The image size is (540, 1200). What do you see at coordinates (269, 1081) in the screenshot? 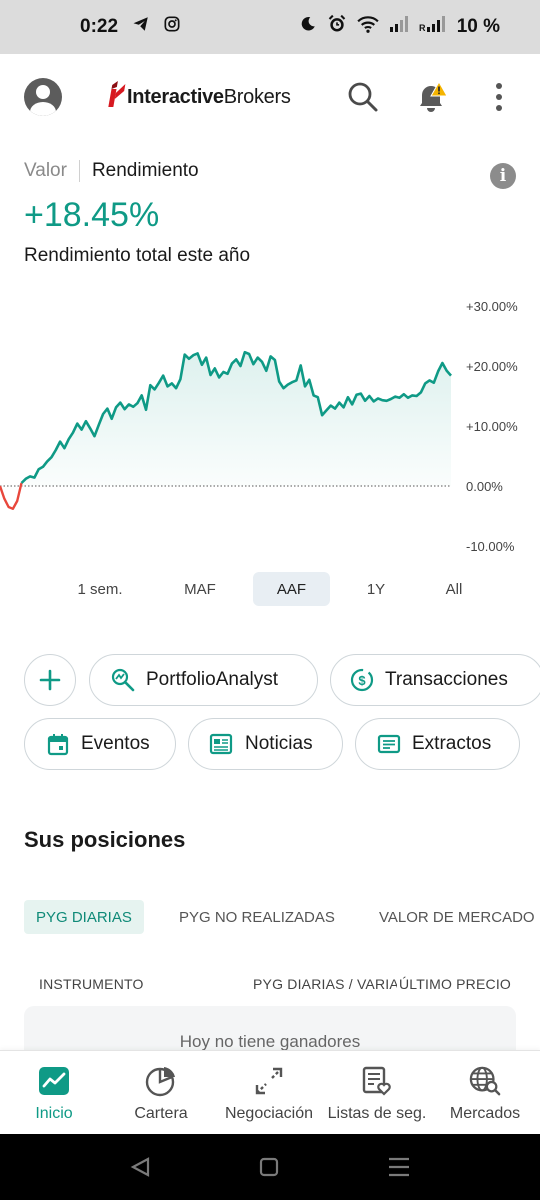
I see `trade-arrows-icon` at bounding box center [269, 1081].